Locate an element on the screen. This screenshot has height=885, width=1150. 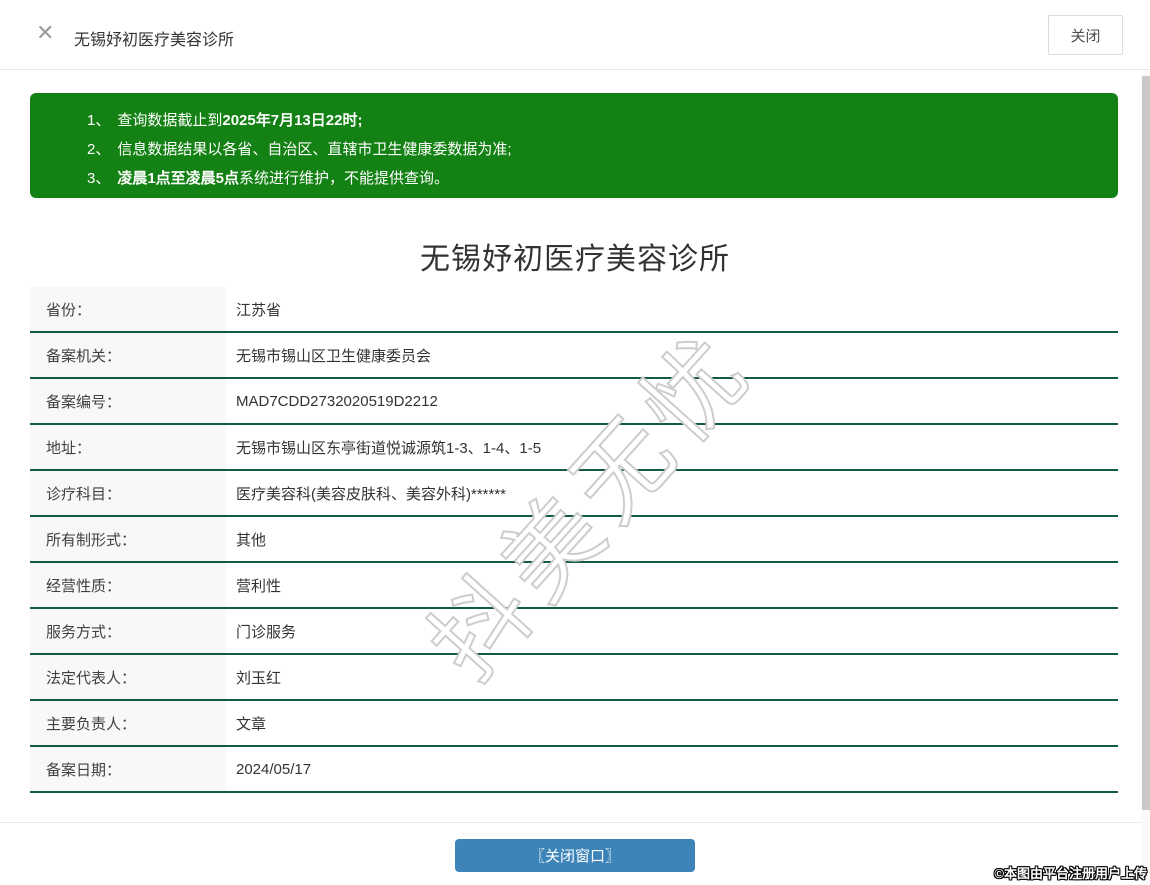
table-row: 服务方式： 门诊服务 is located at coordinates (574, 632).